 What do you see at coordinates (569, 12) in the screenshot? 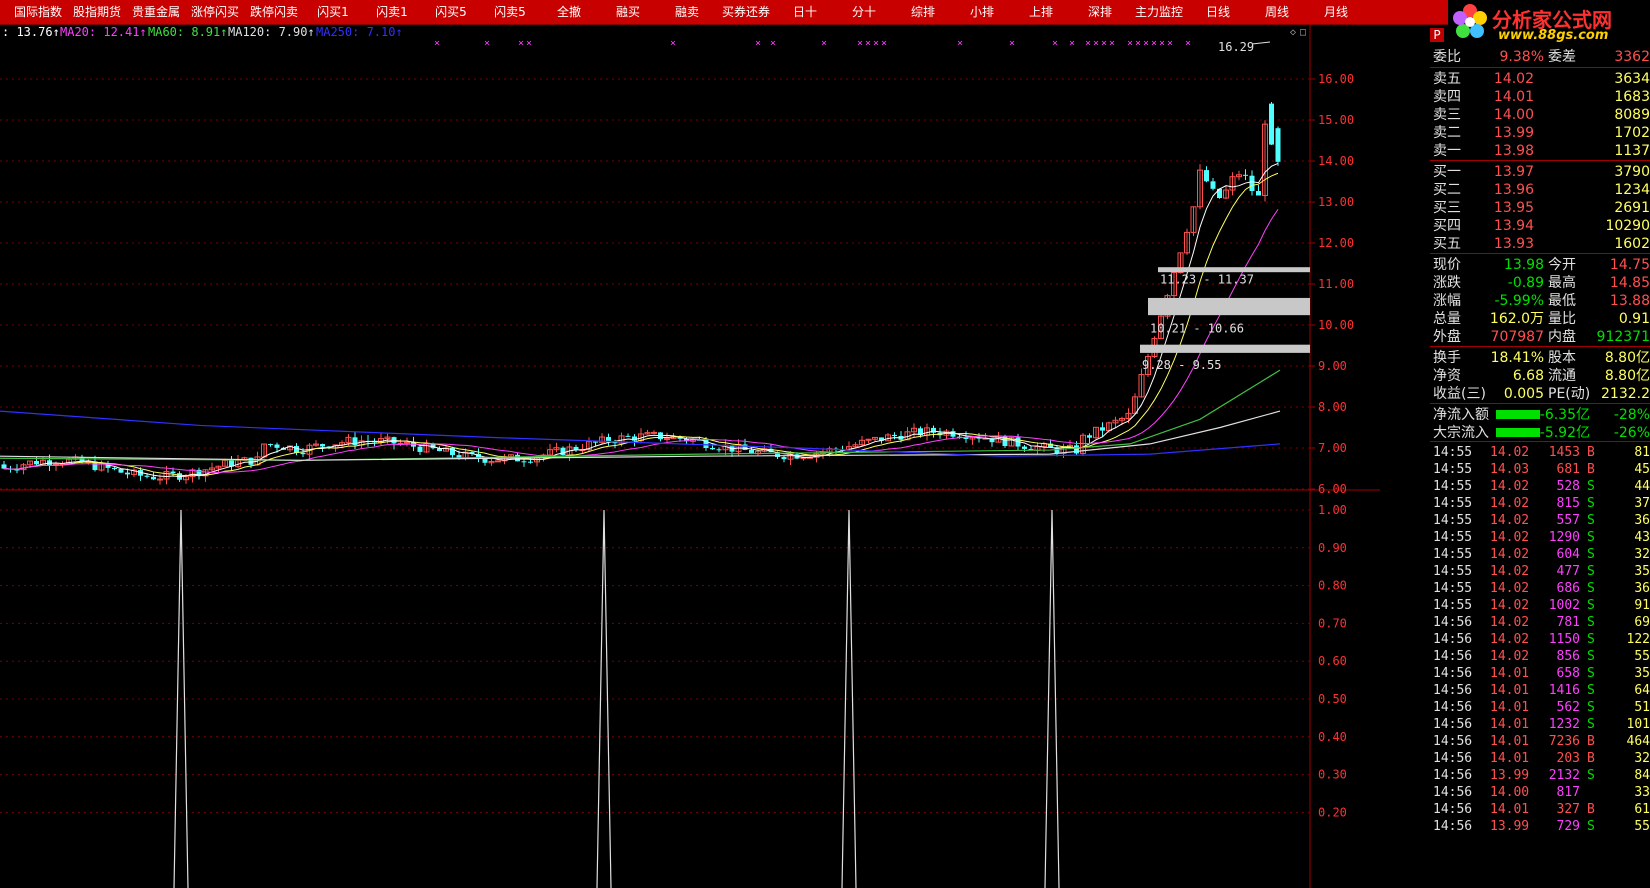
I see `toolbar-button-9: 全撤` at bounding box center [569, 12].